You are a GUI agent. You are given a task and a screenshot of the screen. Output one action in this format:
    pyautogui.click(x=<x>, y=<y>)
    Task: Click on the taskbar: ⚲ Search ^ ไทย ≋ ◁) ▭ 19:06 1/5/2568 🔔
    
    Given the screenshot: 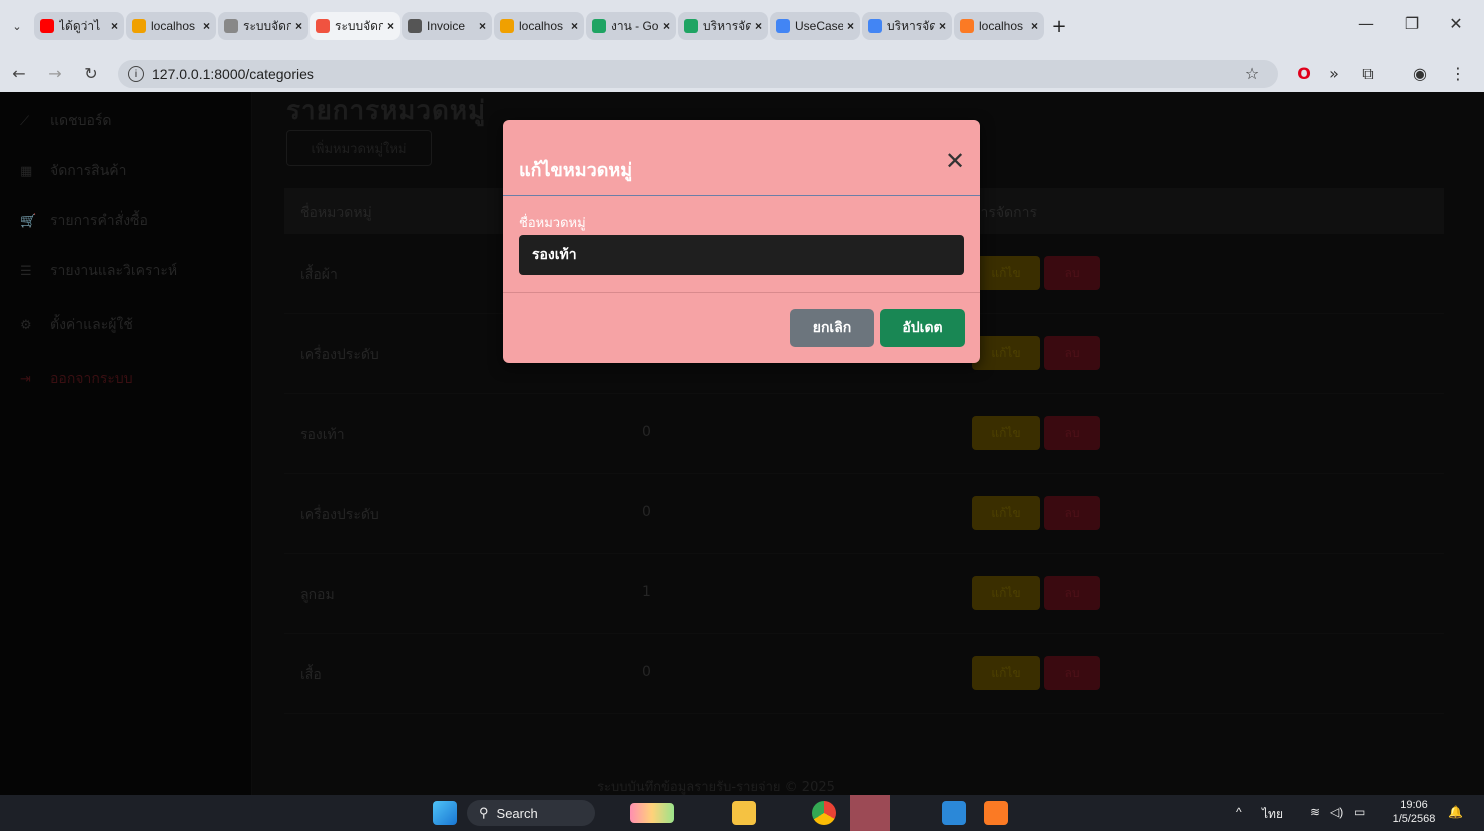 What is the action you would take?
    pyautogui.click(x=742, y=813)
    